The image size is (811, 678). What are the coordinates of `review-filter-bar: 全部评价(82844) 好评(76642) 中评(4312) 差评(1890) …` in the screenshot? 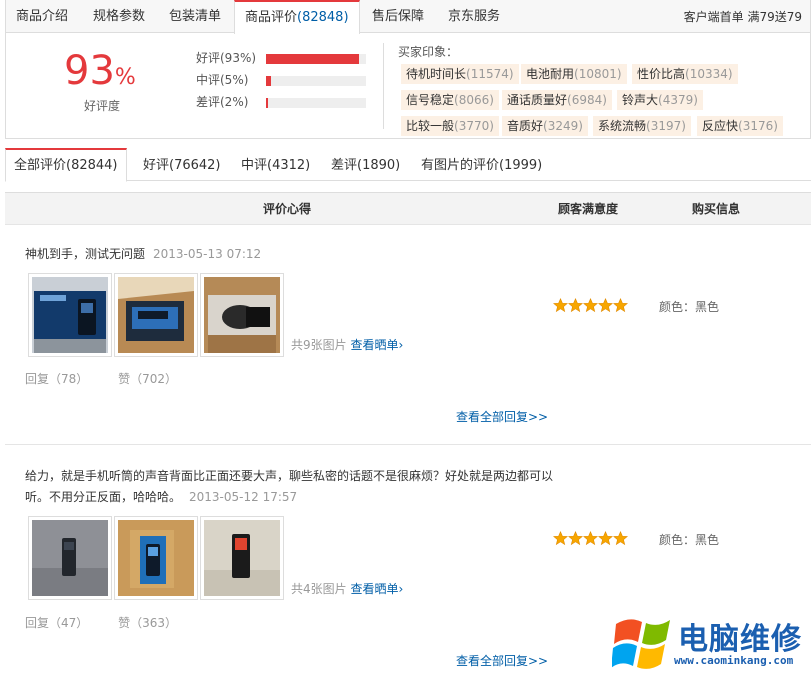 It's located at (408, 165).